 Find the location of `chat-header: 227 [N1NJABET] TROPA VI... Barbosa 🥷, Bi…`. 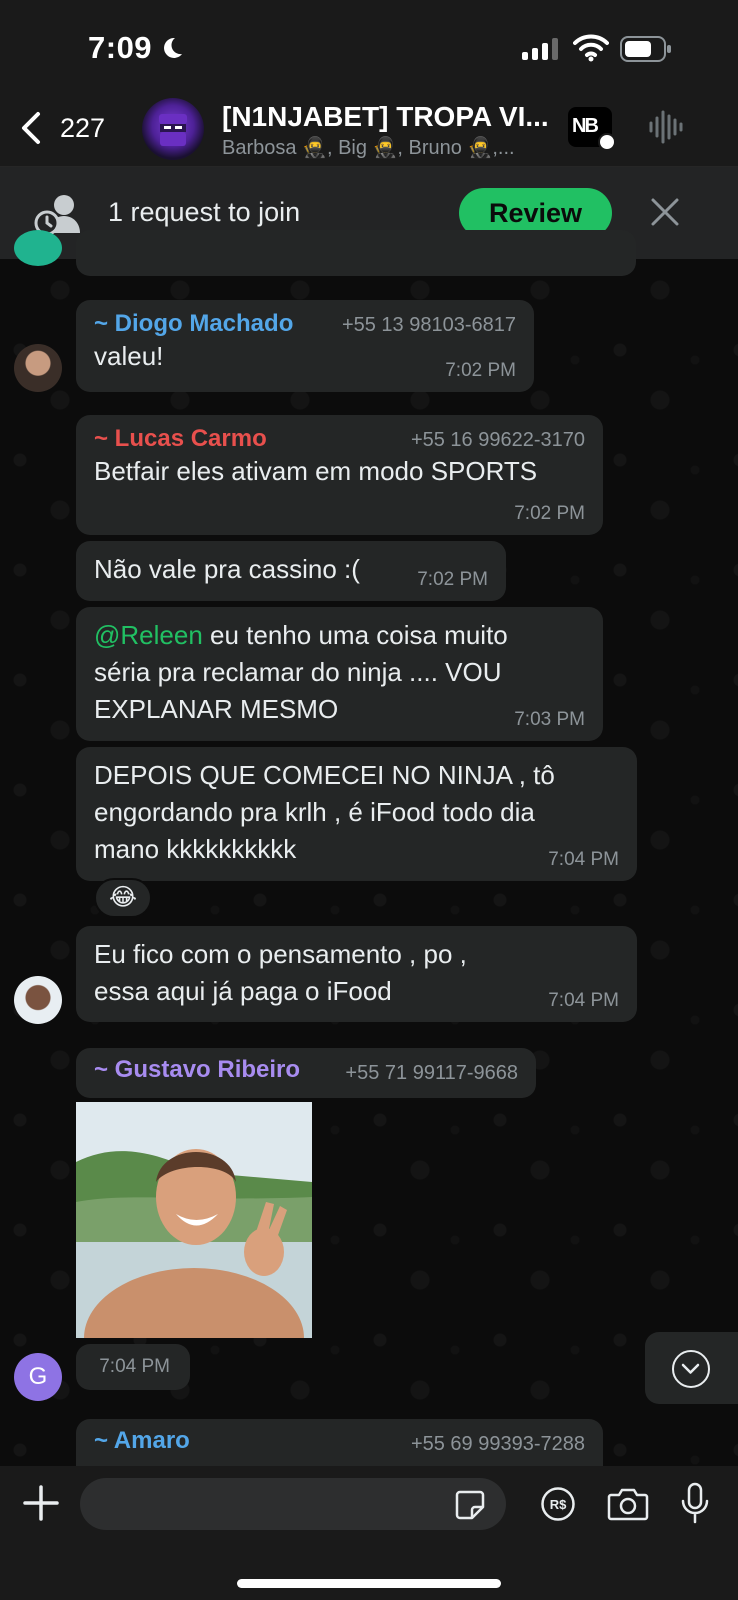

chat-header: 227 [N1NJABET] TROPA VI... Barbosa 🥷, Bi… is located at coordinates (369, 131).